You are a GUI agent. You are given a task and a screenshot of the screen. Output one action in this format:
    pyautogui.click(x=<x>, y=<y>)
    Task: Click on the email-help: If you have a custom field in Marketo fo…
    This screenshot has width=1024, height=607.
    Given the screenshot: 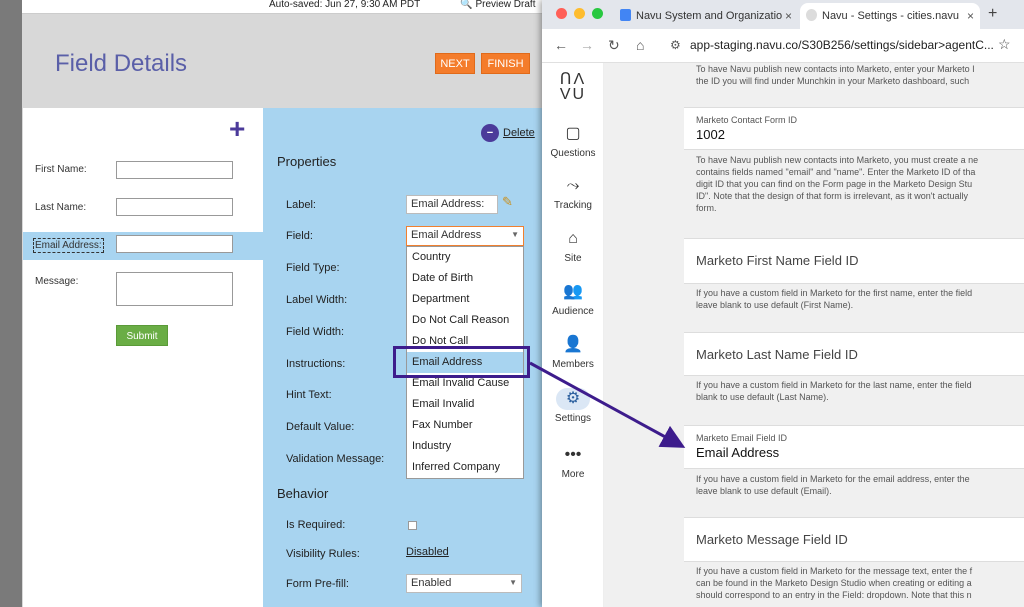 What is the action you would take?
    pyautogui.click(x=854, y=485)
    